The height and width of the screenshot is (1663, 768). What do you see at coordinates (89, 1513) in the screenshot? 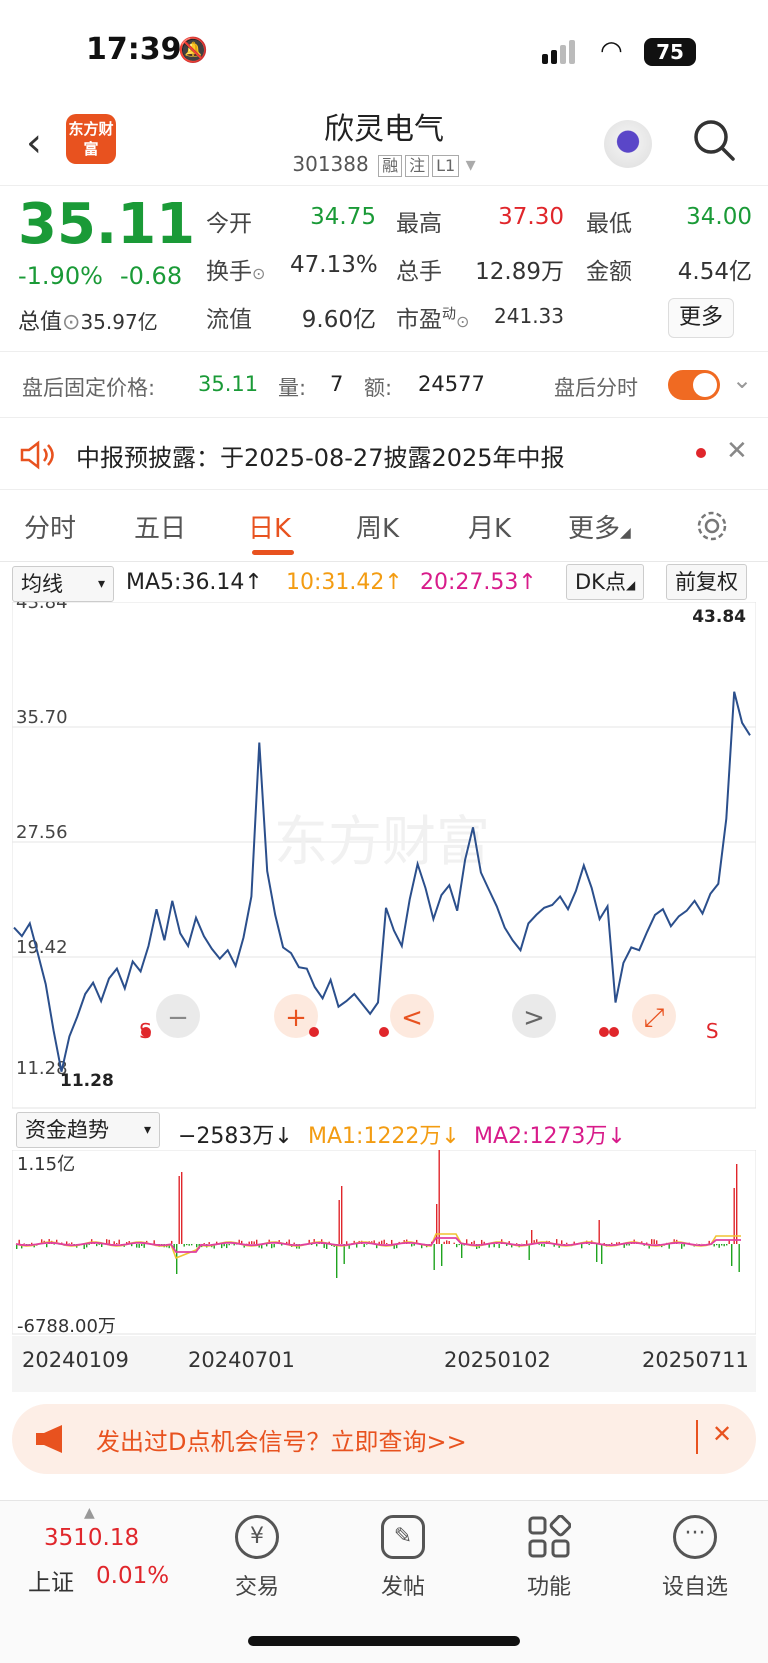
I see `caret-up-icon: ▲` at bounding box center [89, 1513].